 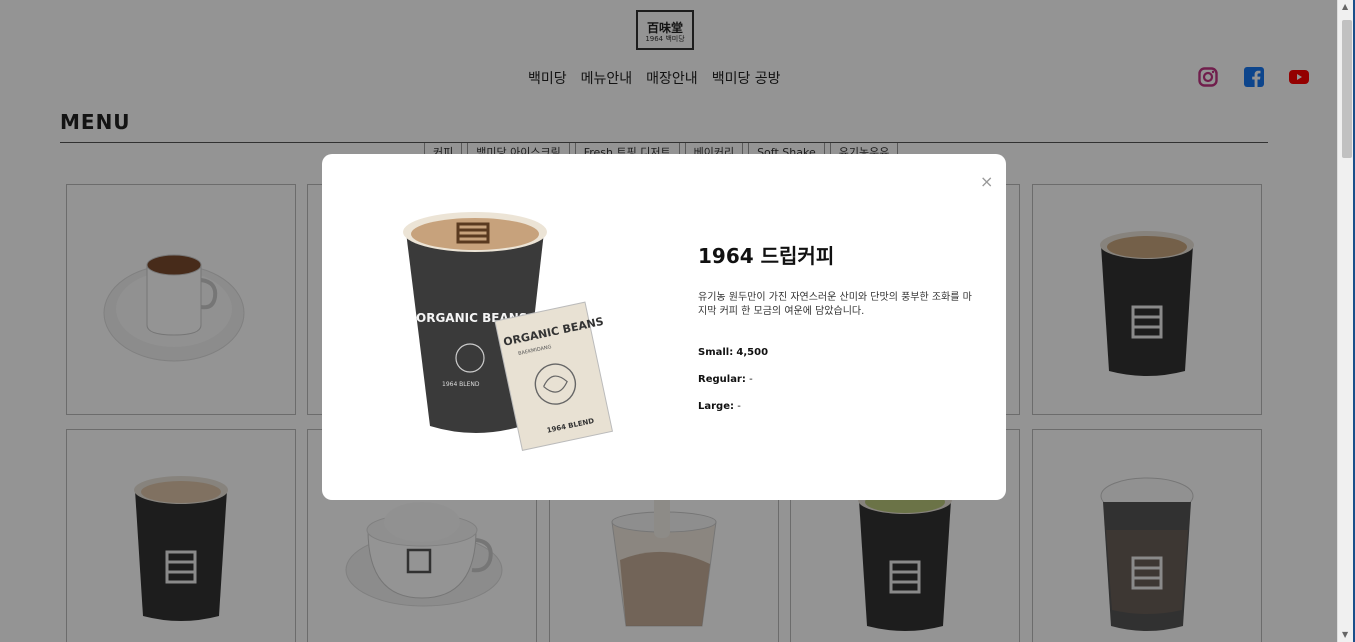 I want to click on price-small-value: 4,500, so click(x=752, y=352).